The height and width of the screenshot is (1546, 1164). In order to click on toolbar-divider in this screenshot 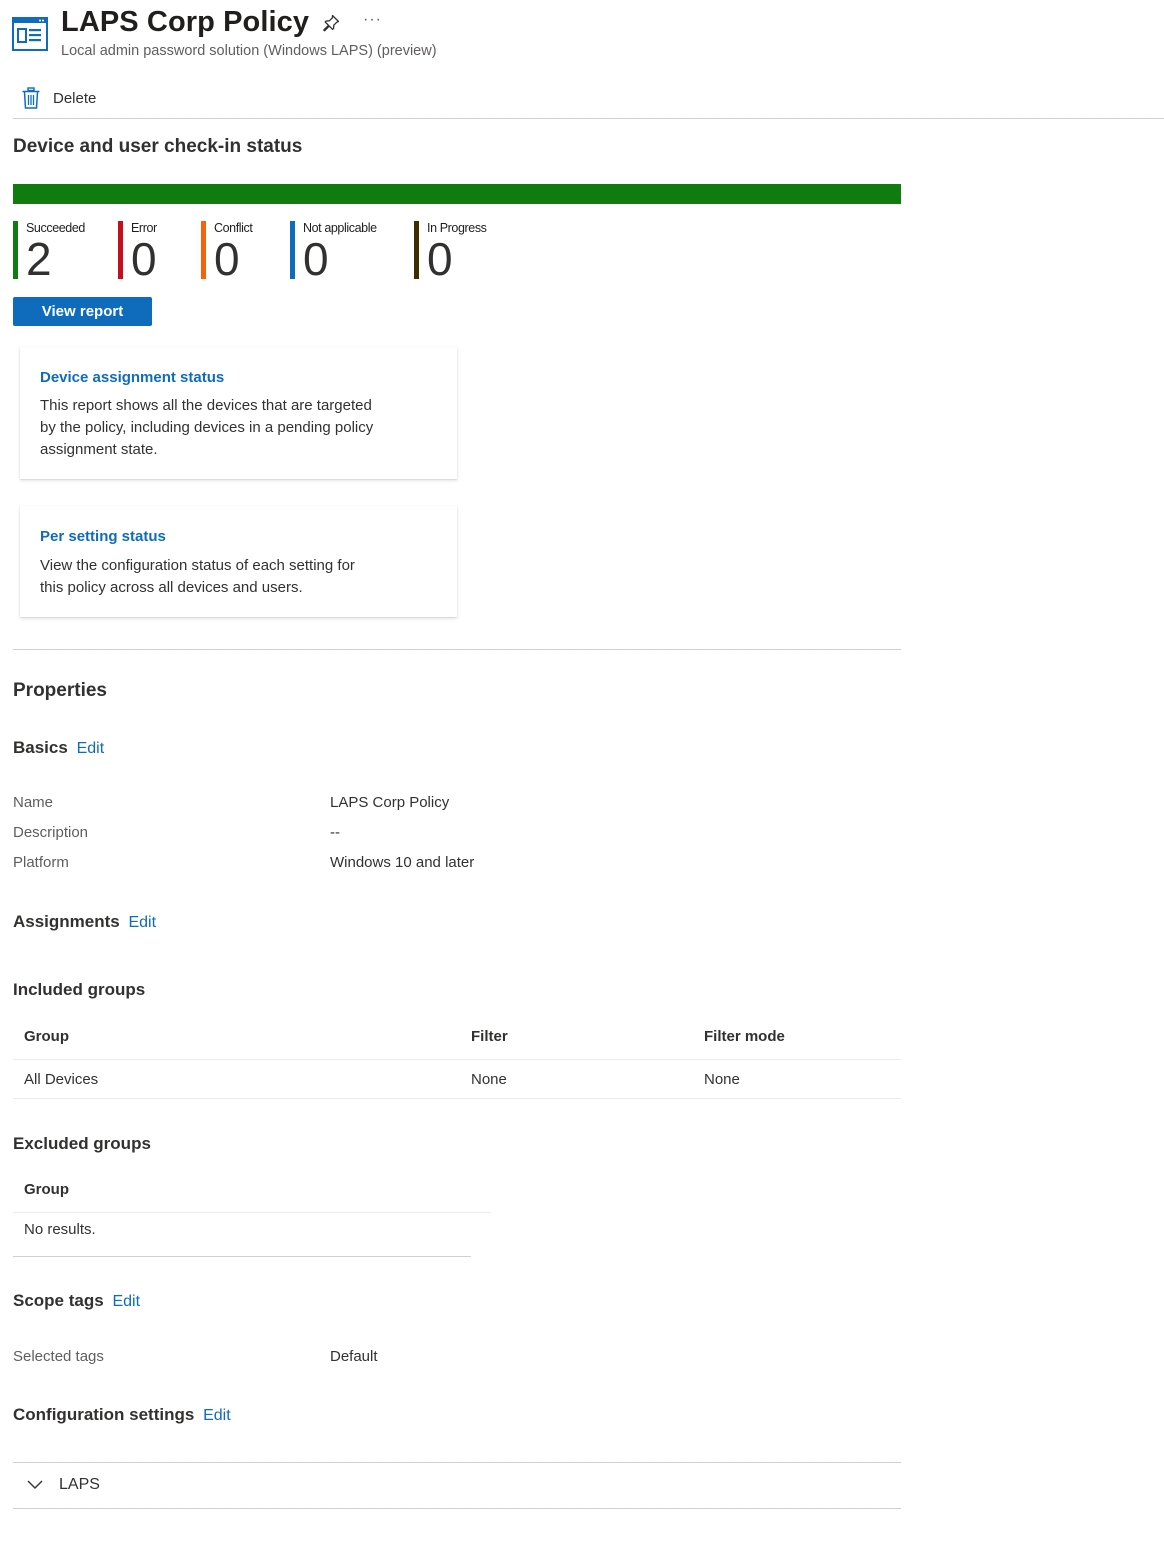, I will do `click(588, 118)`.